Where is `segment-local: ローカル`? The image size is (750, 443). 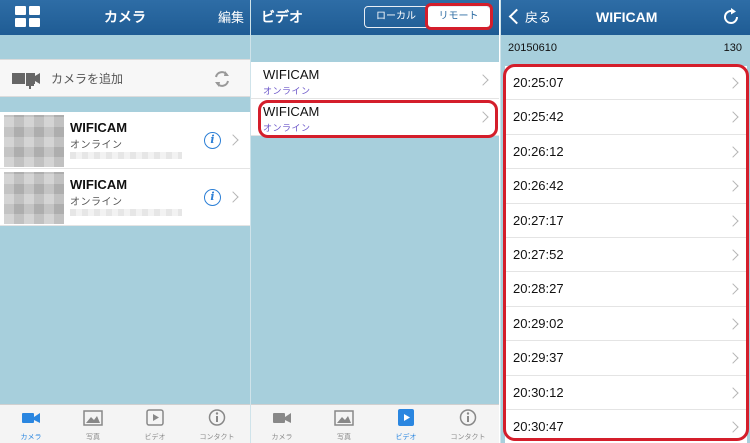 segment-local: ローカル is located at coordinates (396, 17).